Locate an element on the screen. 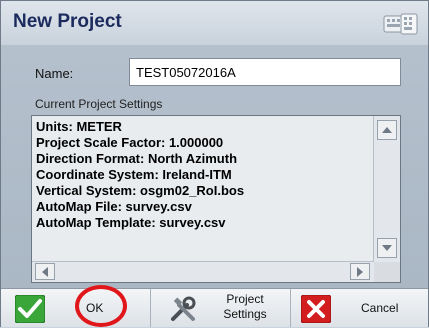  bottom-toolbar: OK Project Settings Cancel is located at coordinates (214, 307).